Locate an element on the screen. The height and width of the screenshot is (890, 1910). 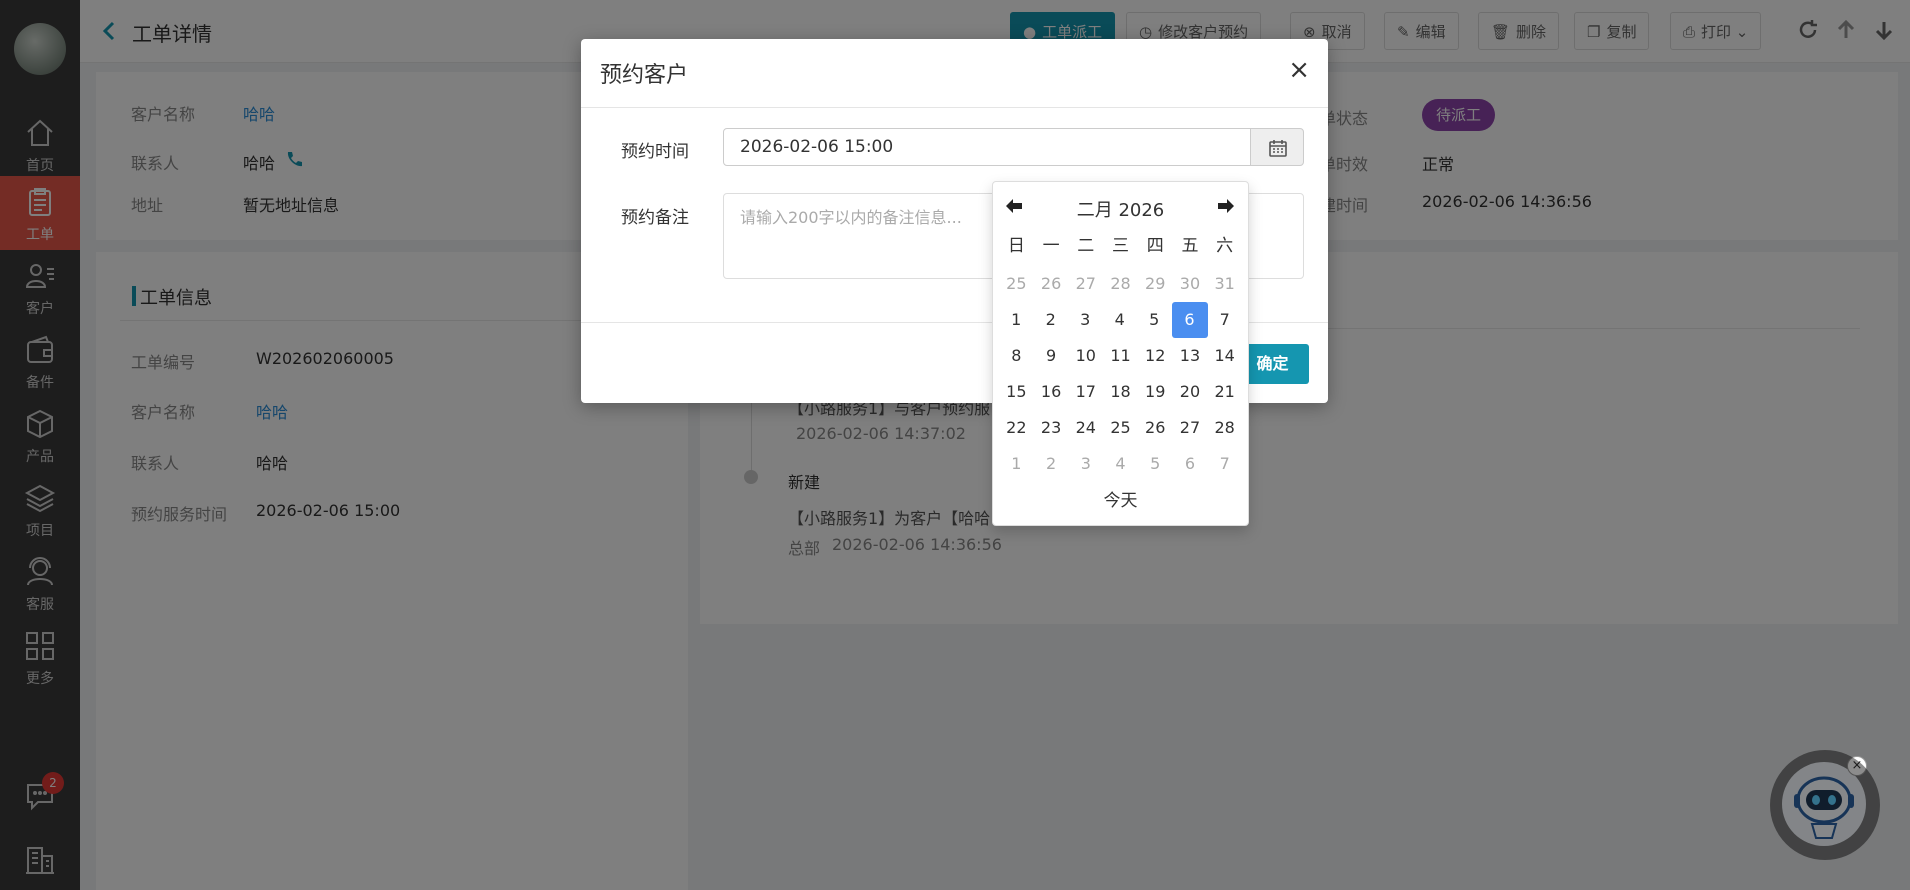
day-number: 22 is located at coordinates (1016, 427).